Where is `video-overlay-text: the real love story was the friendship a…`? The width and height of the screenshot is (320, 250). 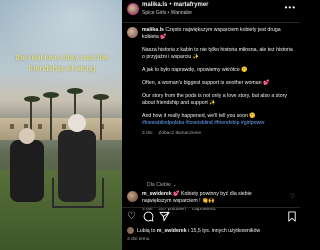
video-overlay-text: the real love story was the friendship a… is located at coordinates (62, 63).